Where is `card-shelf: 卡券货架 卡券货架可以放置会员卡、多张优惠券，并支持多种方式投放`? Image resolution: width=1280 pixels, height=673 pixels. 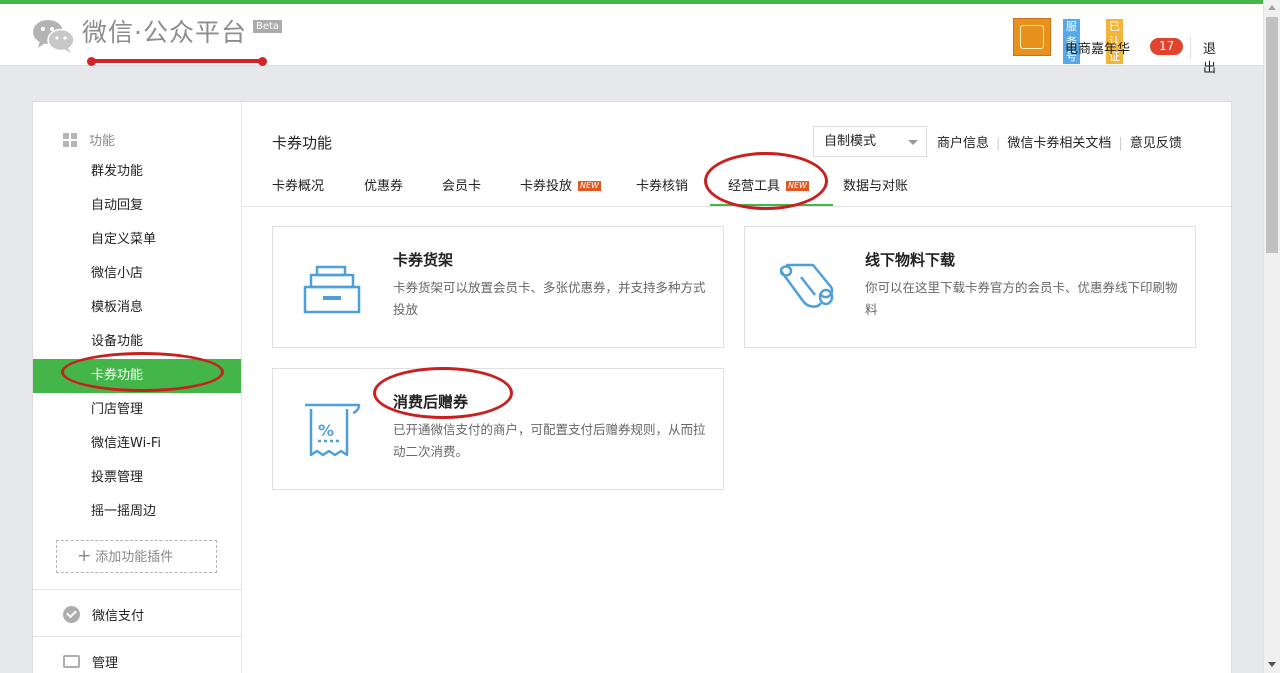
card-shelf: 卡券货架 卡券货架可以放置会员卡、多张优惠券，并支持多种方式投放 is located at coordinates (498, 287).